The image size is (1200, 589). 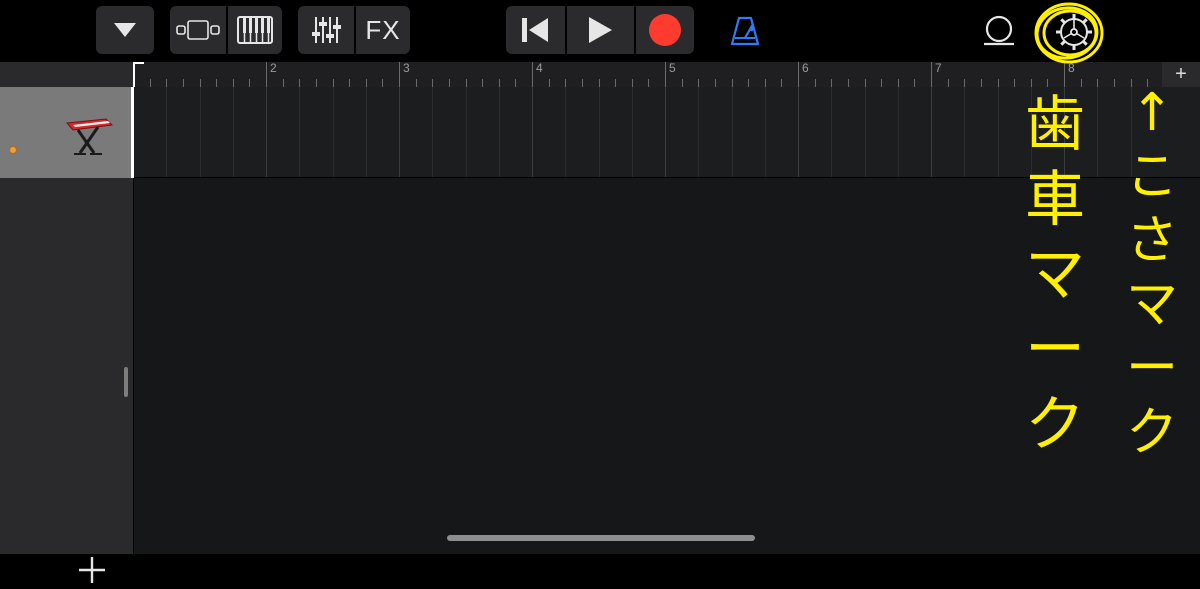 I want to click on ruler: 2 3 4 5 6 7 8, so click(x=666, y=74).